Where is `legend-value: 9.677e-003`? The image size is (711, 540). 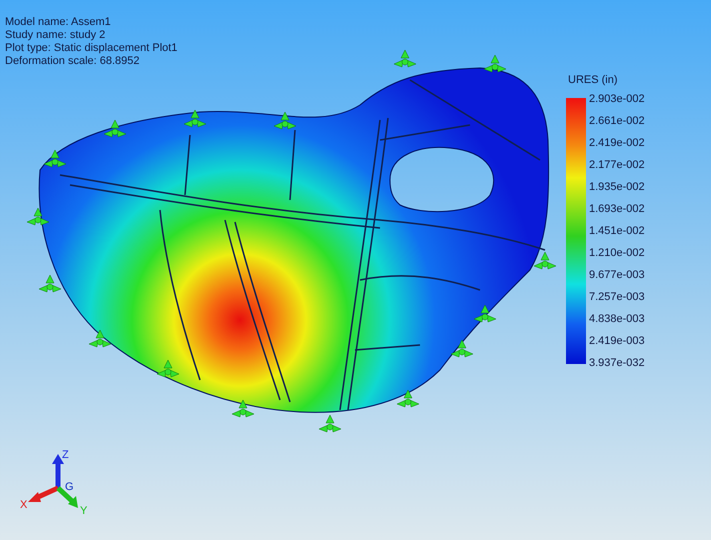
legend-value: 9.677e-003 is located at coordinates (617, 275).